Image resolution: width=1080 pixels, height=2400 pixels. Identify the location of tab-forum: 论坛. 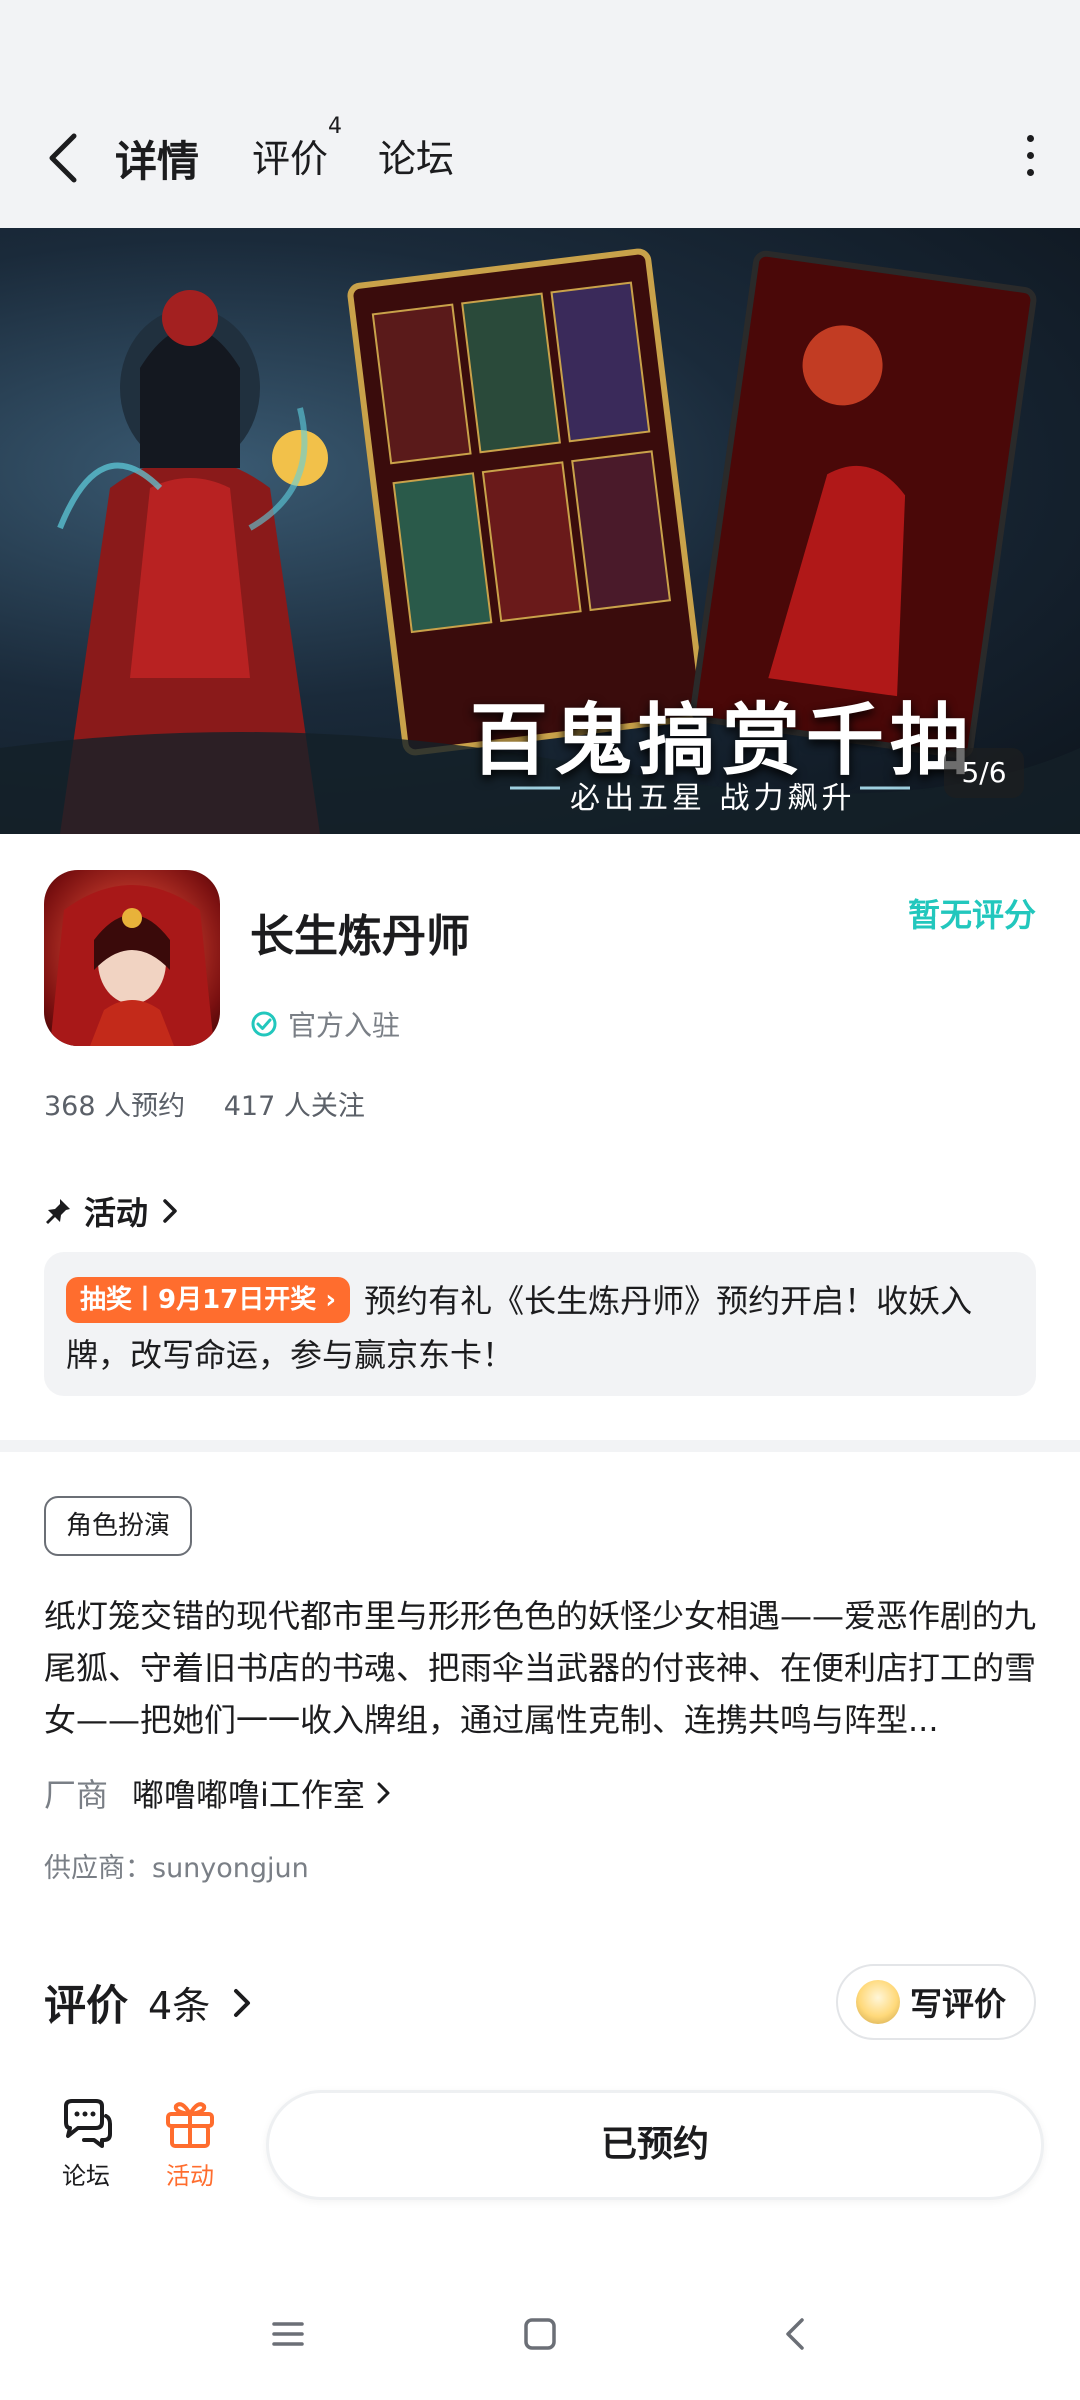
(416, 155).